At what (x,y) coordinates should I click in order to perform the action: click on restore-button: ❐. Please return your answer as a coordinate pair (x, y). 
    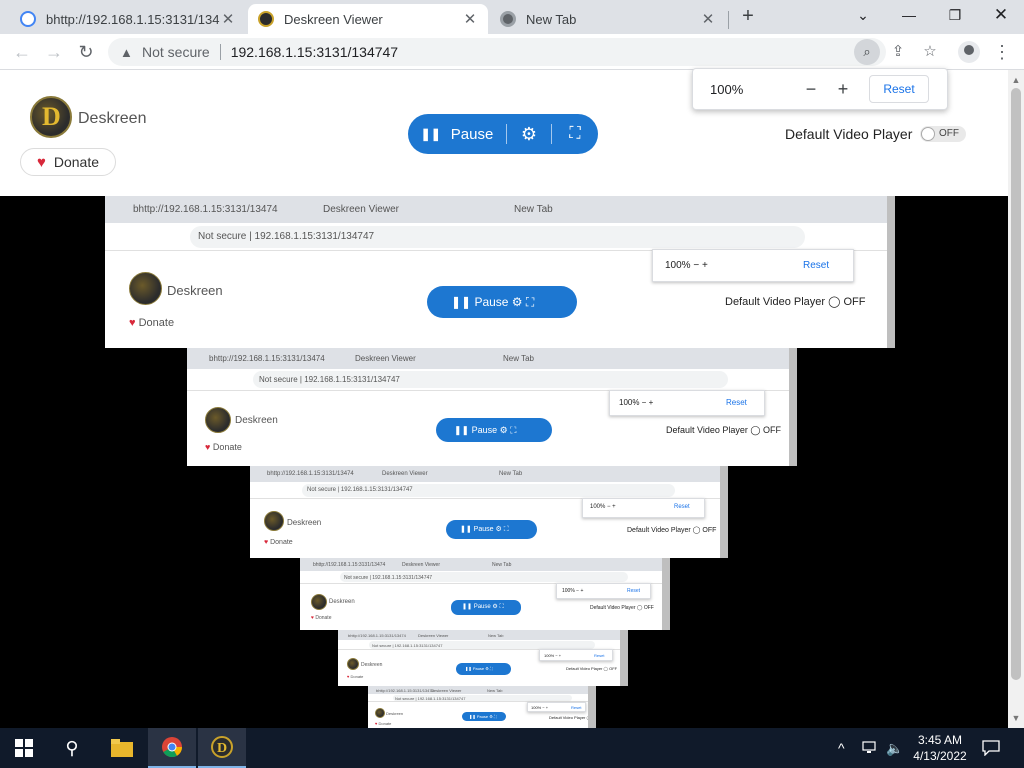
    Looking at the image, I should click on (955, 16).